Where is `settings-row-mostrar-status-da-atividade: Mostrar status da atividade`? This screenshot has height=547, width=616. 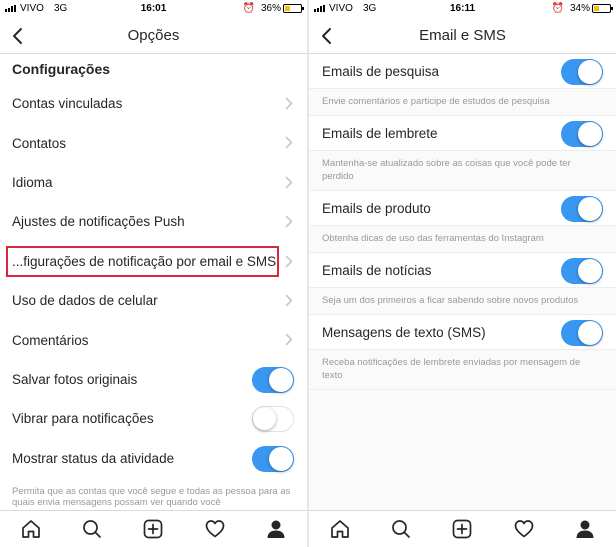 settings-row-mostrar-status-da-atividade: Mostrar status da atividade is located at coordinates (153, 458).